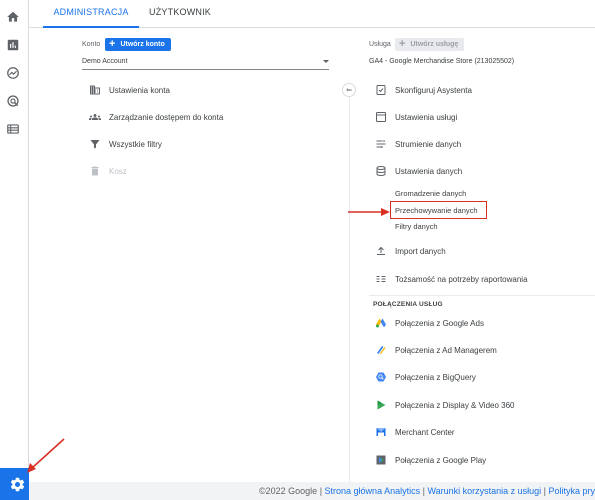 The height and width of the screenshot is (500, 595). Describe the element at coordinates (381, 460) in the screenshot. I see `google-play-icon` at that location.